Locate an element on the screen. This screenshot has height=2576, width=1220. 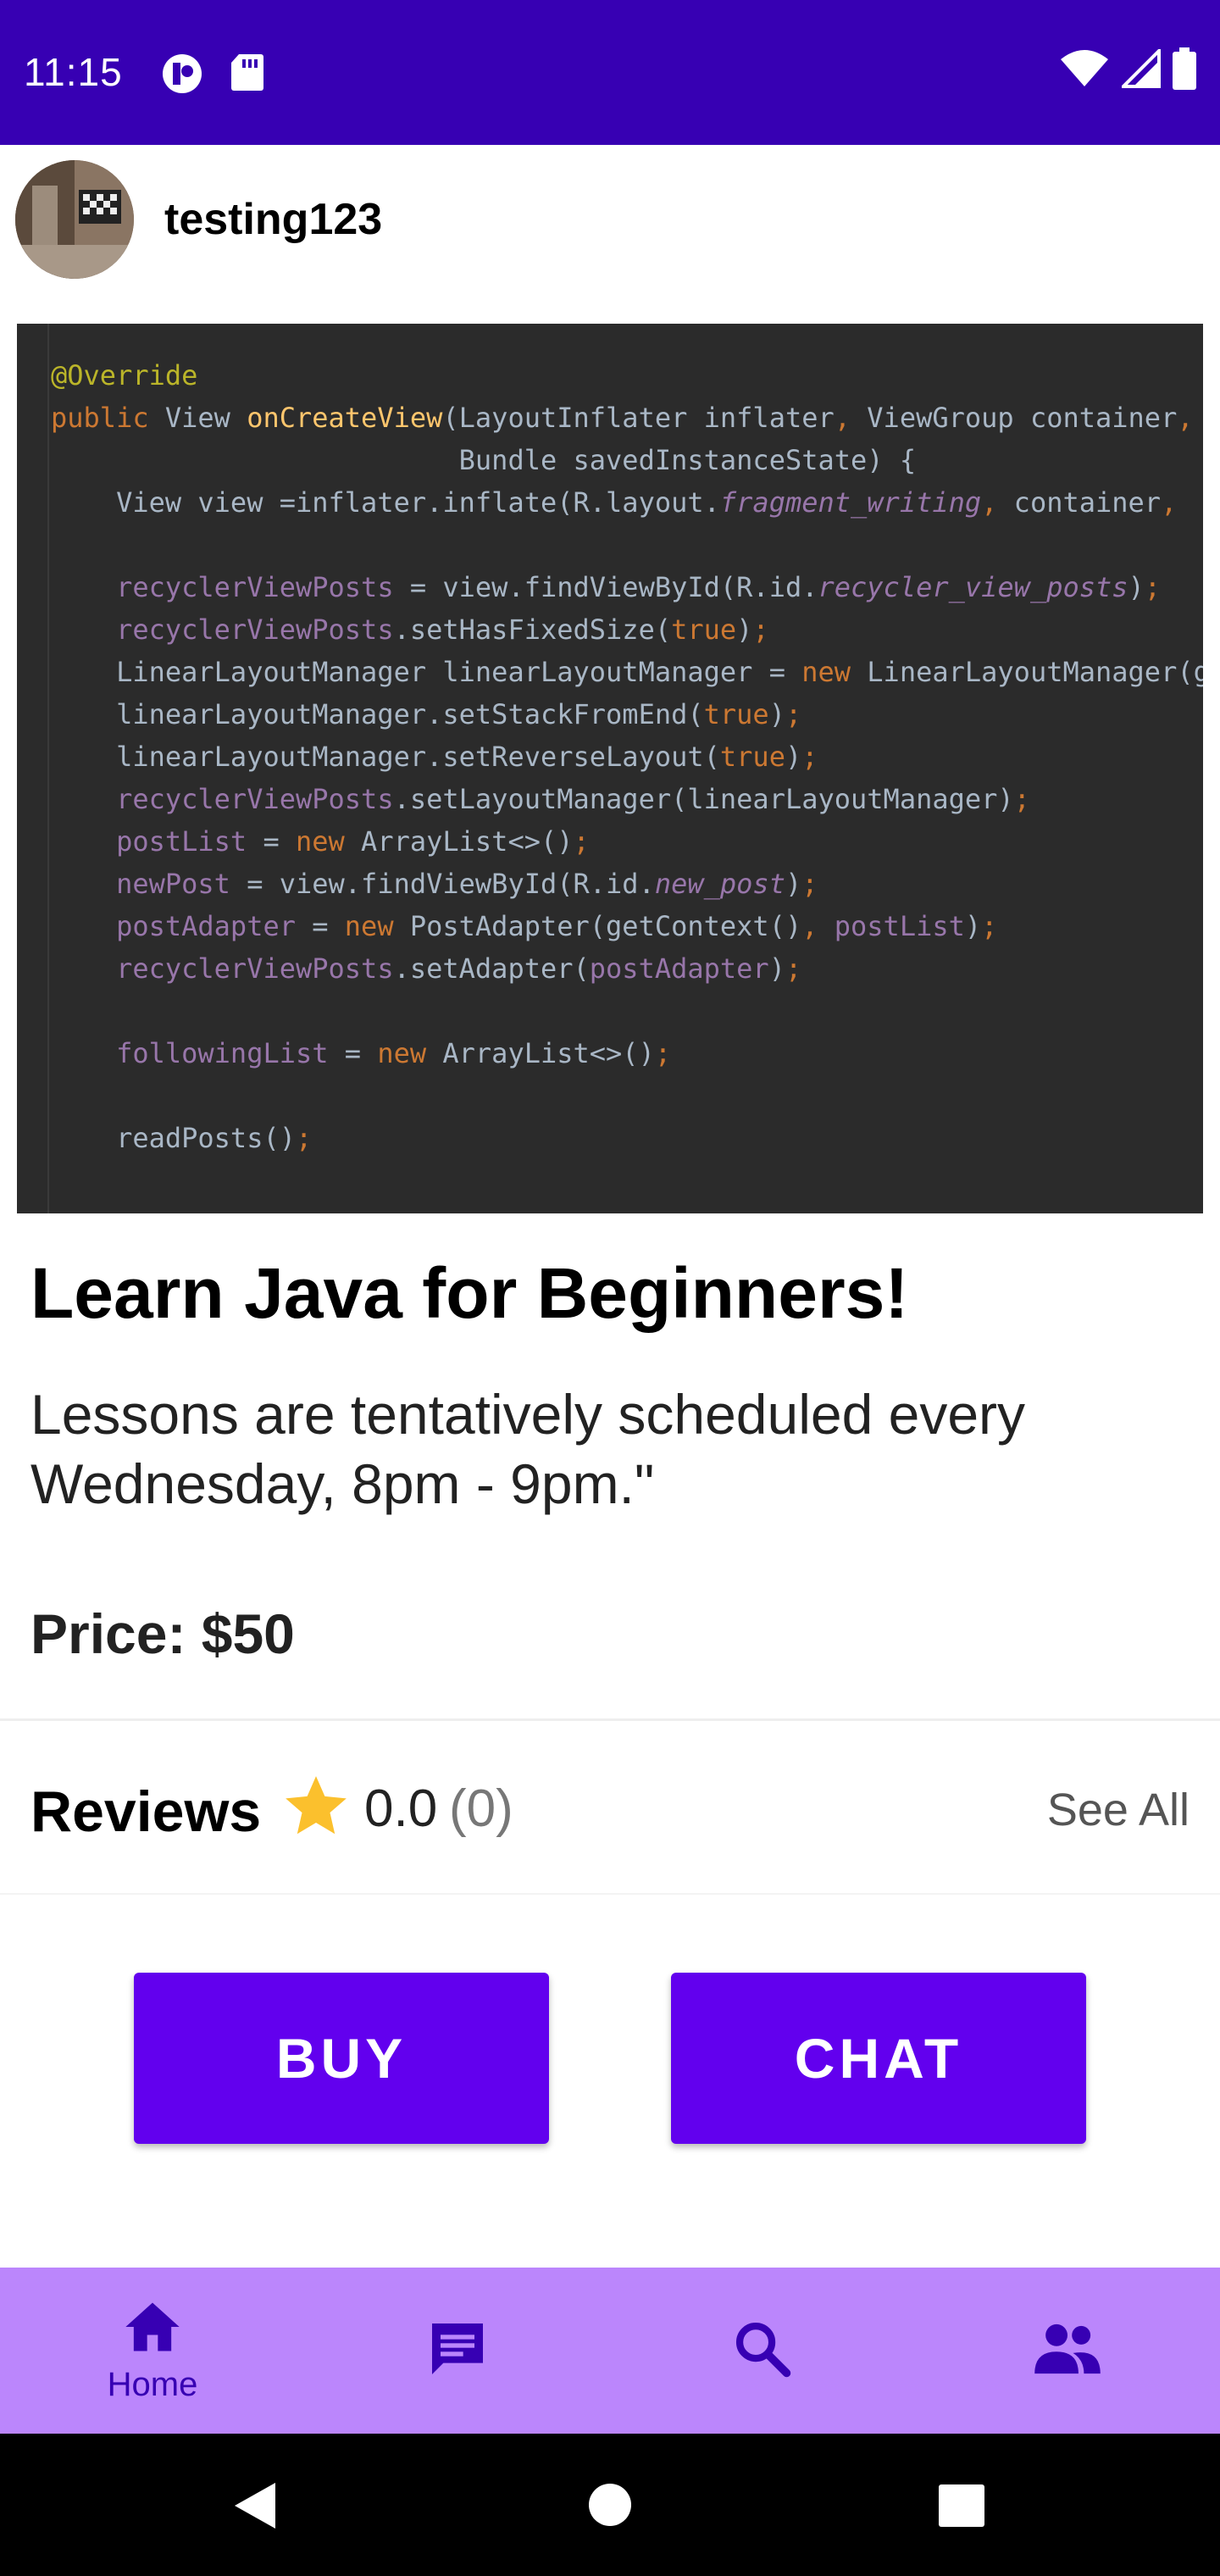
nav-item-search is located at coordinates (762, 2351).